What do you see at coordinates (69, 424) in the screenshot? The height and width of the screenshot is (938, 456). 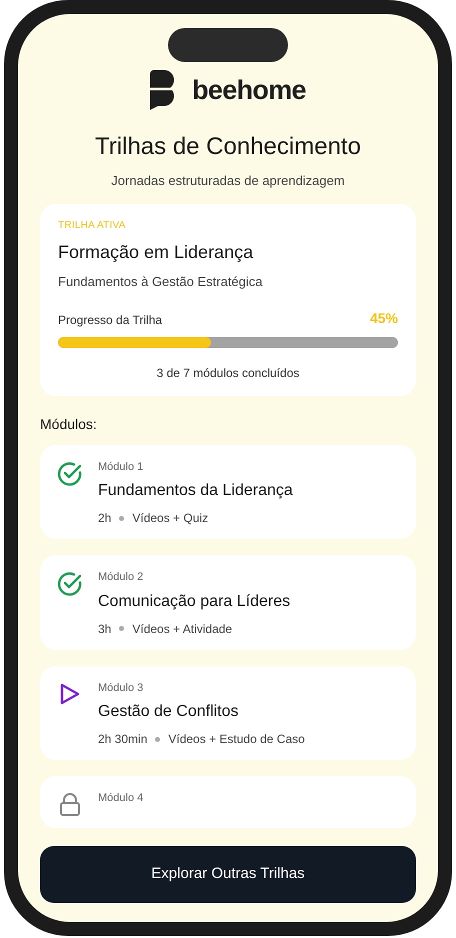 I see `modules-heading: Módulos:` at bounding box center [69, 424].